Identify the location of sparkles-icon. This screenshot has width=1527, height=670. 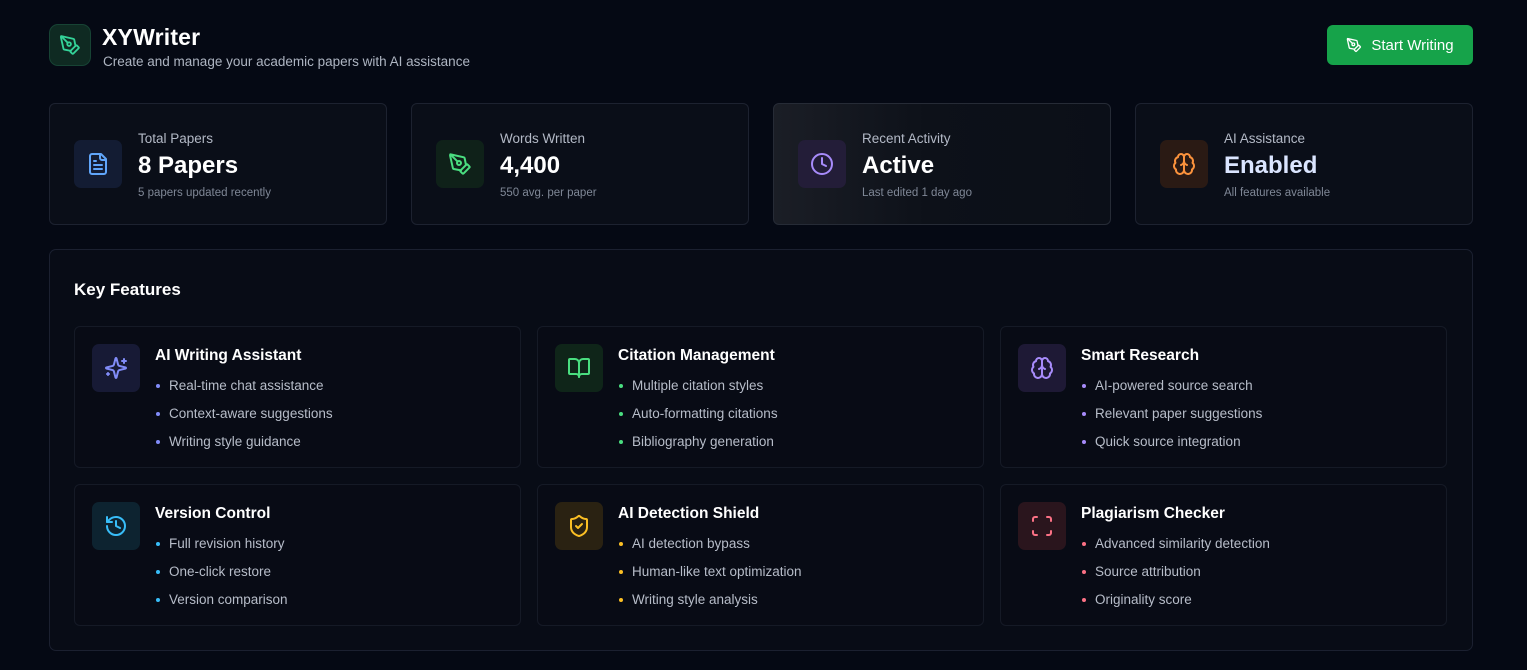
(116, 368).